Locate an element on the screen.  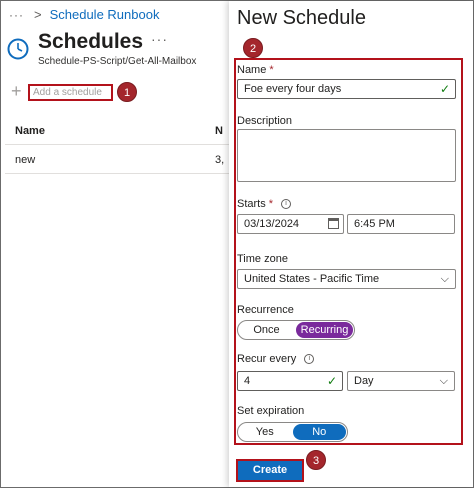
name-input-value: Foe every four days is located at coordinates (293, 89).